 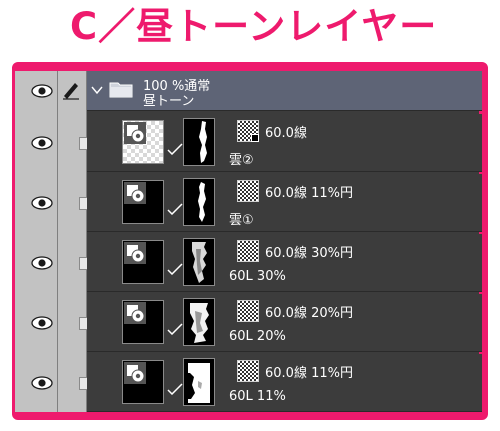 I want to click on layer-row-body: 60.0線 11%円 雲①, so click(x=284, y=203).